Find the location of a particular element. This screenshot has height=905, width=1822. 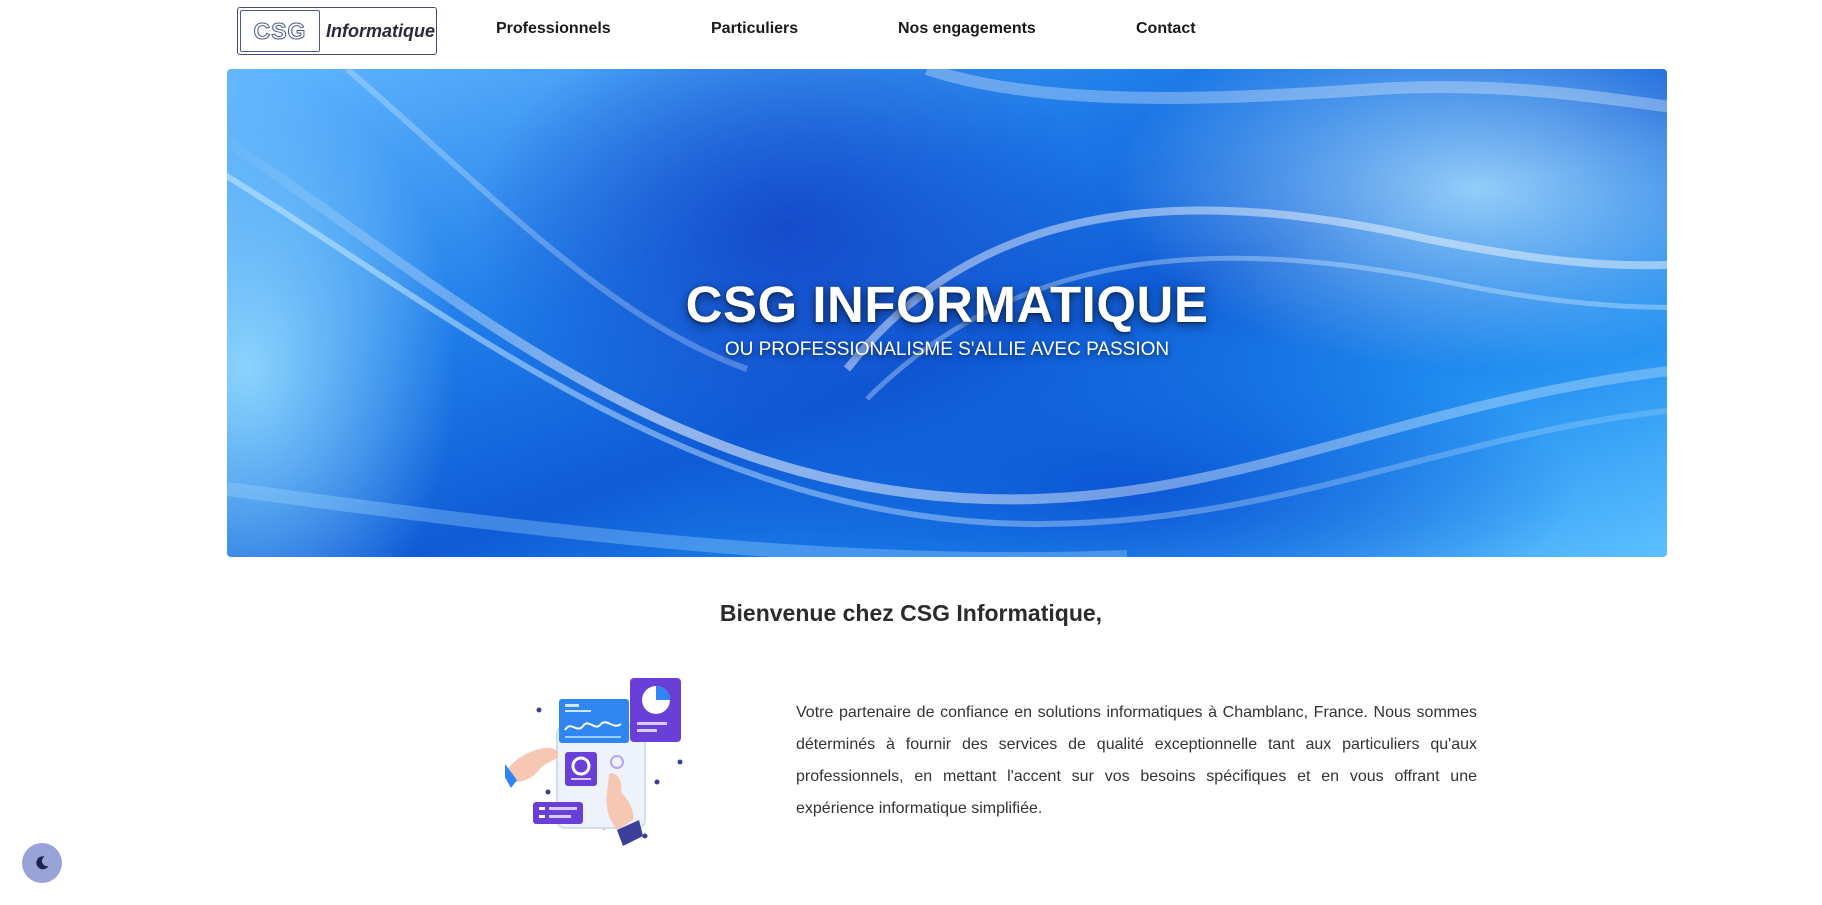

dark-mode-toggle is located at coordinates (42, 863).